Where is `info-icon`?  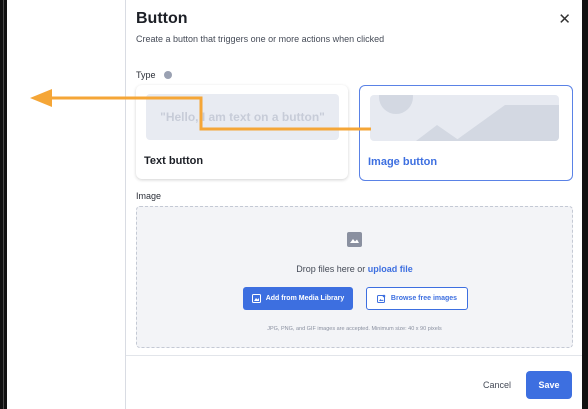 info-icon is located at coordinates (168, 75).